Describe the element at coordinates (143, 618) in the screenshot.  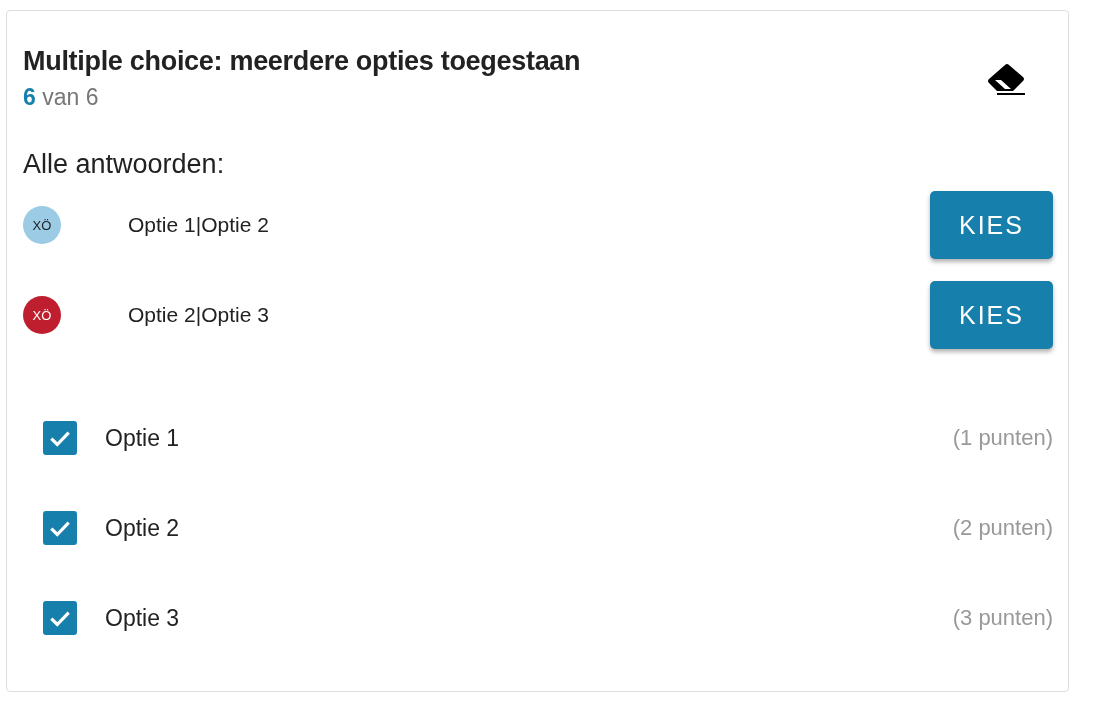
I see `option-label: Optie 3` at that location.